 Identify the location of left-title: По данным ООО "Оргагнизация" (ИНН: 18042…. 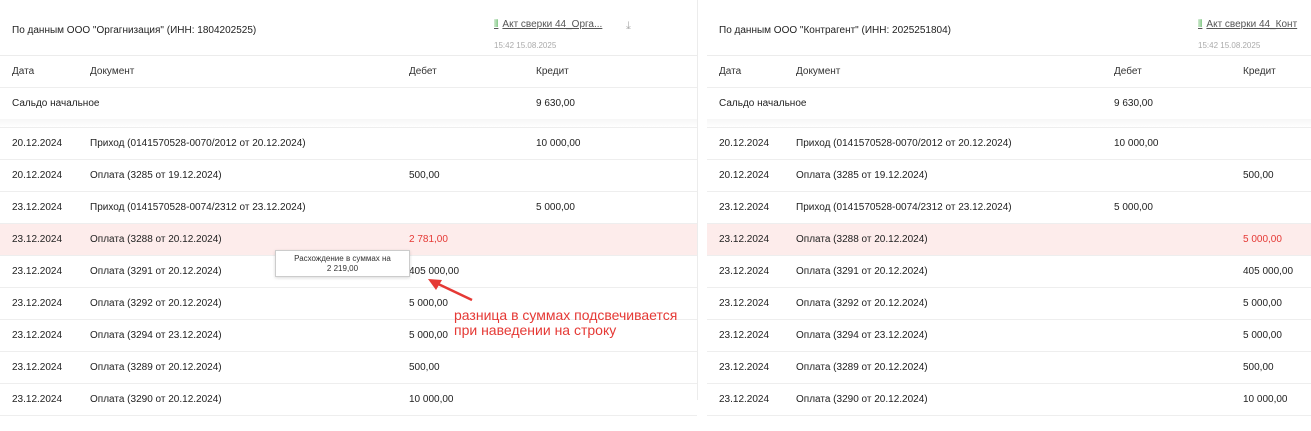
(134, 30).